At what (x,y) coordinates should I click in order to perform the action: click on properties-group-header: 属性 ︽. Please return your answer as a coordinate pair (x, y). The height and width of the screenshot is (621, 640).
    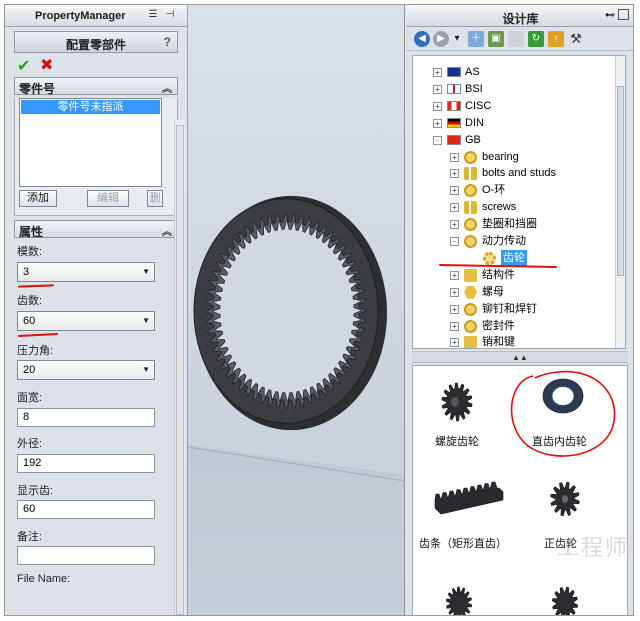
    Looking at the image, I should click on (96, 229).